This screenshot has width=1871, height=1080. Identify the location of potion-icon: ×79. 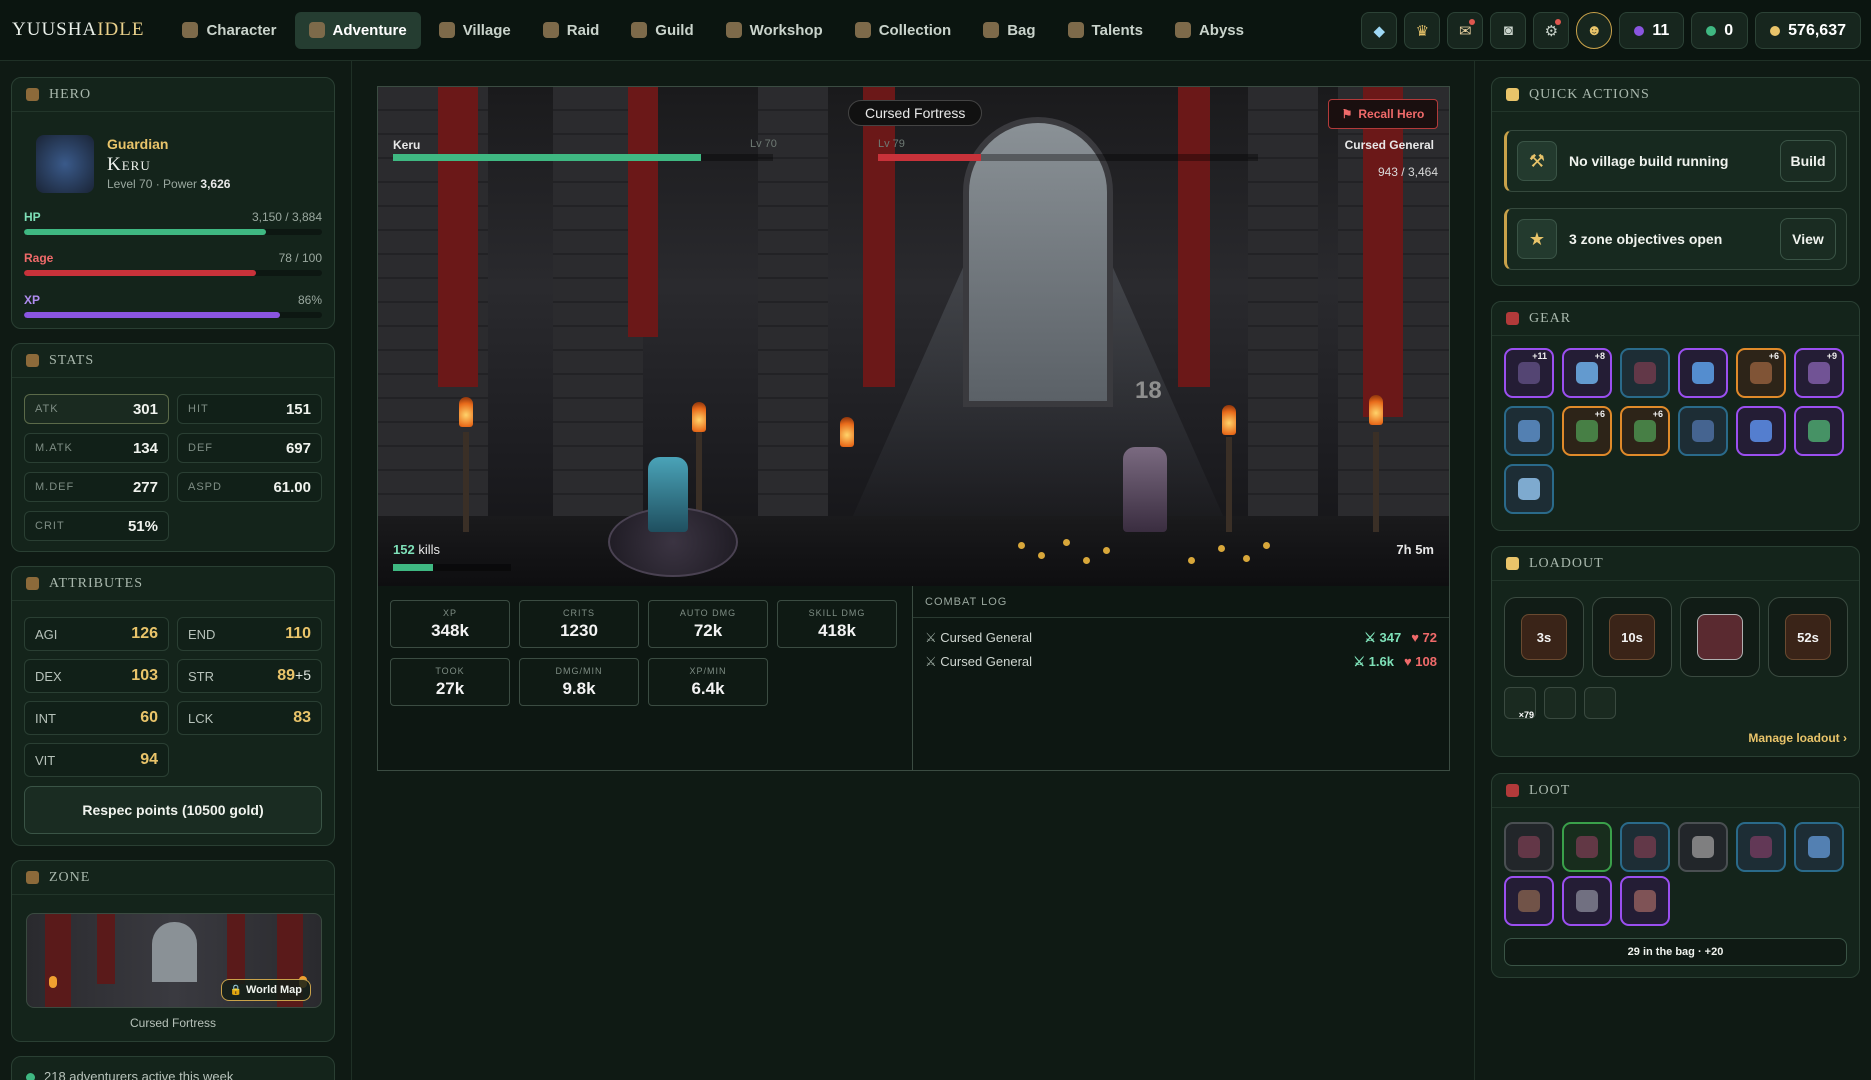
(1520, 703).